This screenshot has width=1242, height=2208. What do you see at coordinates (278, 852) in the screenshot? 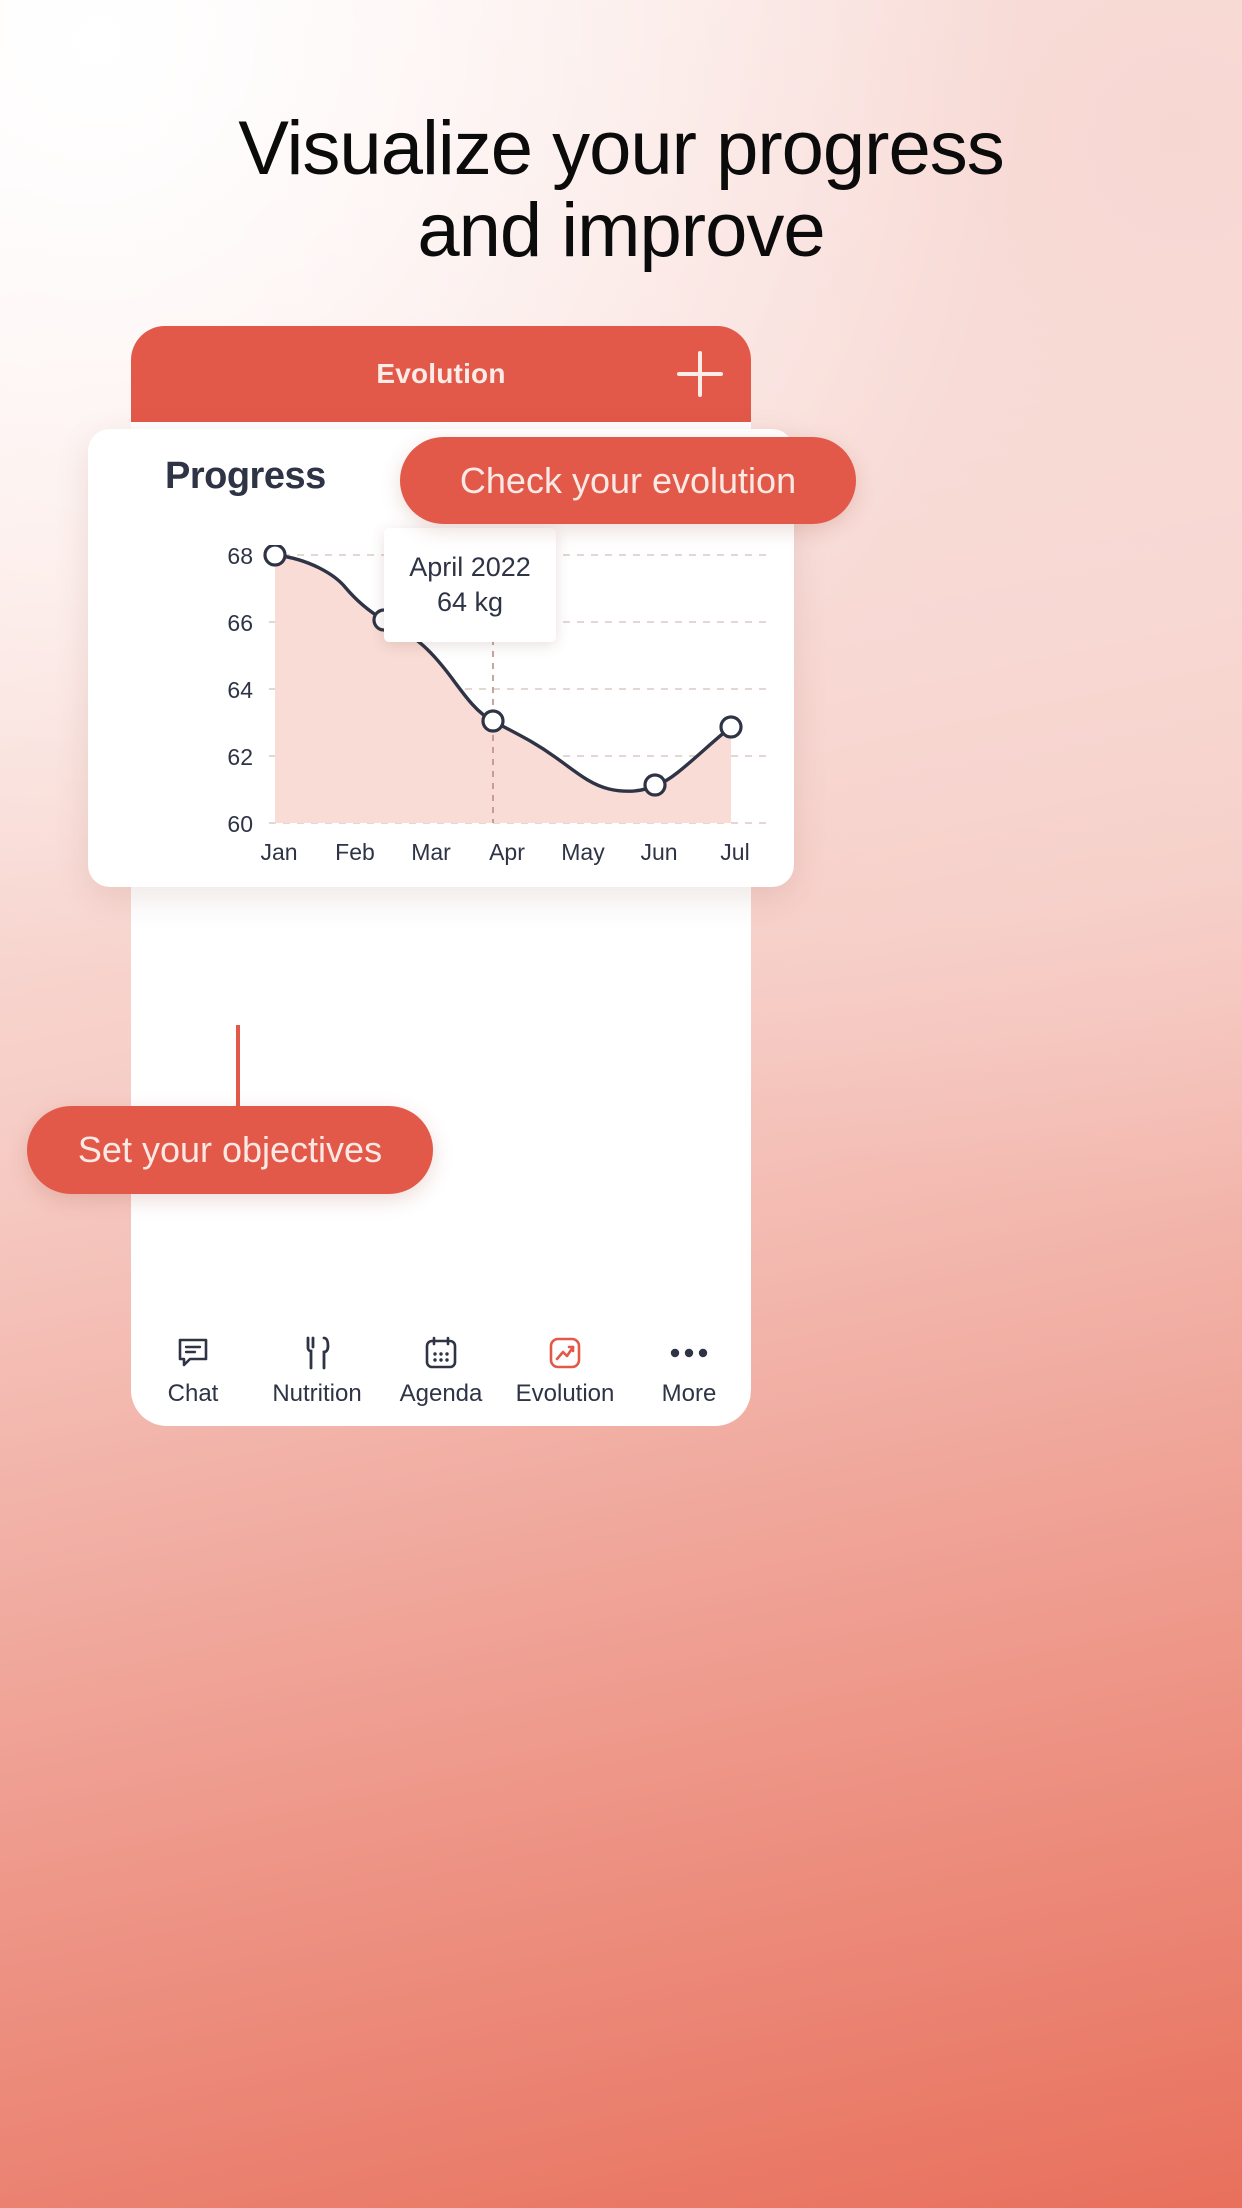
I see `svg-text: Jan` at bounding box center [278, 852].